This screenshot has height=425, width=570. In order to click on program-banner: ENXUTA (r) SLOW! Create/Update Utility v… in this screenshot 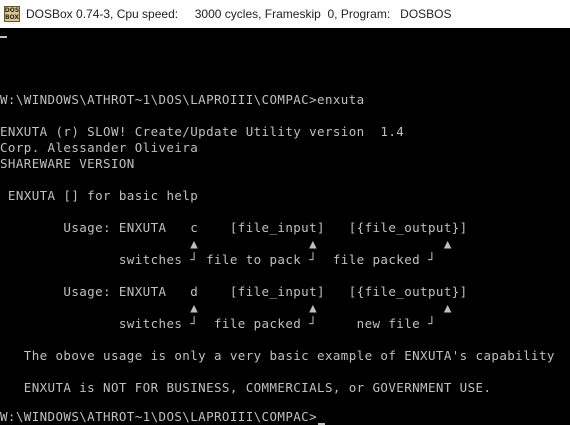, I will do `click(202, 131)`.